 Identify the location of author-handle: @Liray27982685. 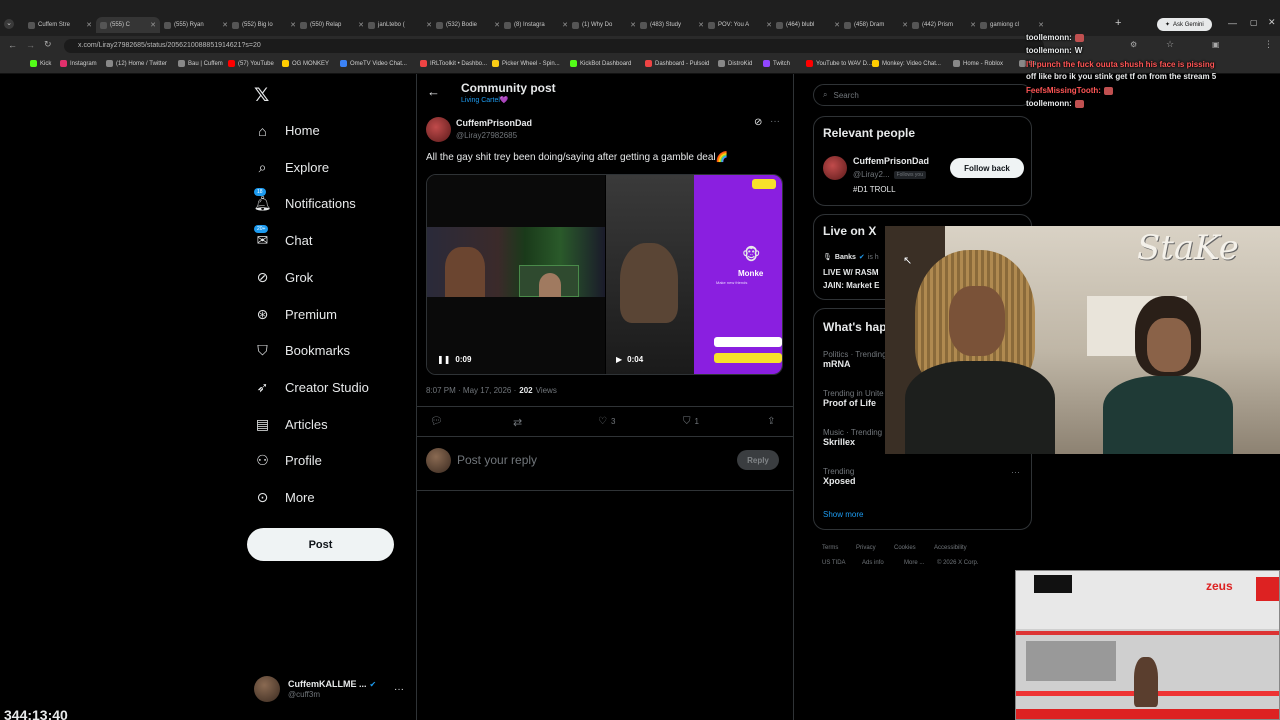
(486, 135).